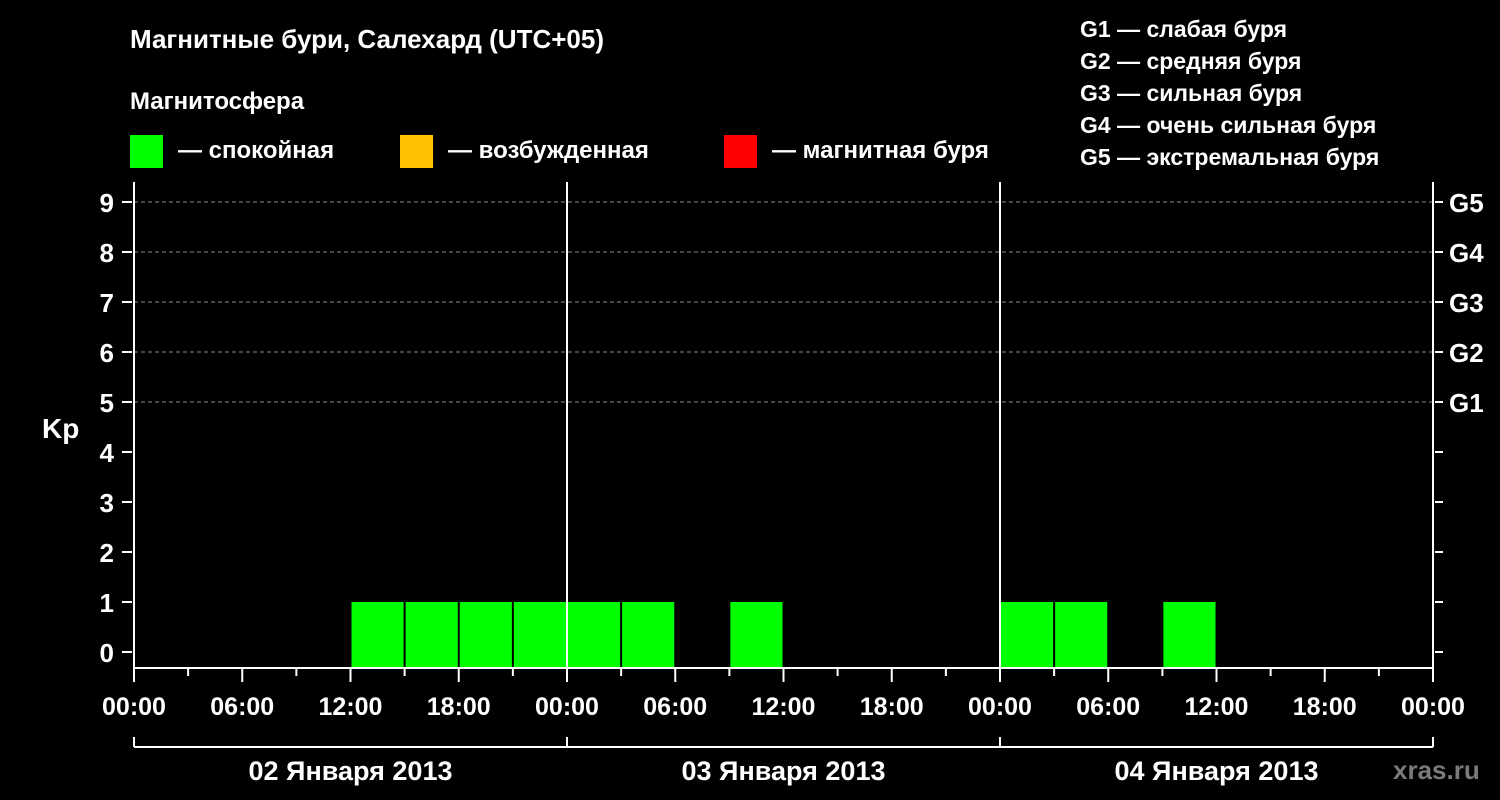 The width and height of the screenshot is (1500, 800). Describe the element at coordinates (784, 771) in the screenshot. I see `date-label: 03 Января 2013` at that location.